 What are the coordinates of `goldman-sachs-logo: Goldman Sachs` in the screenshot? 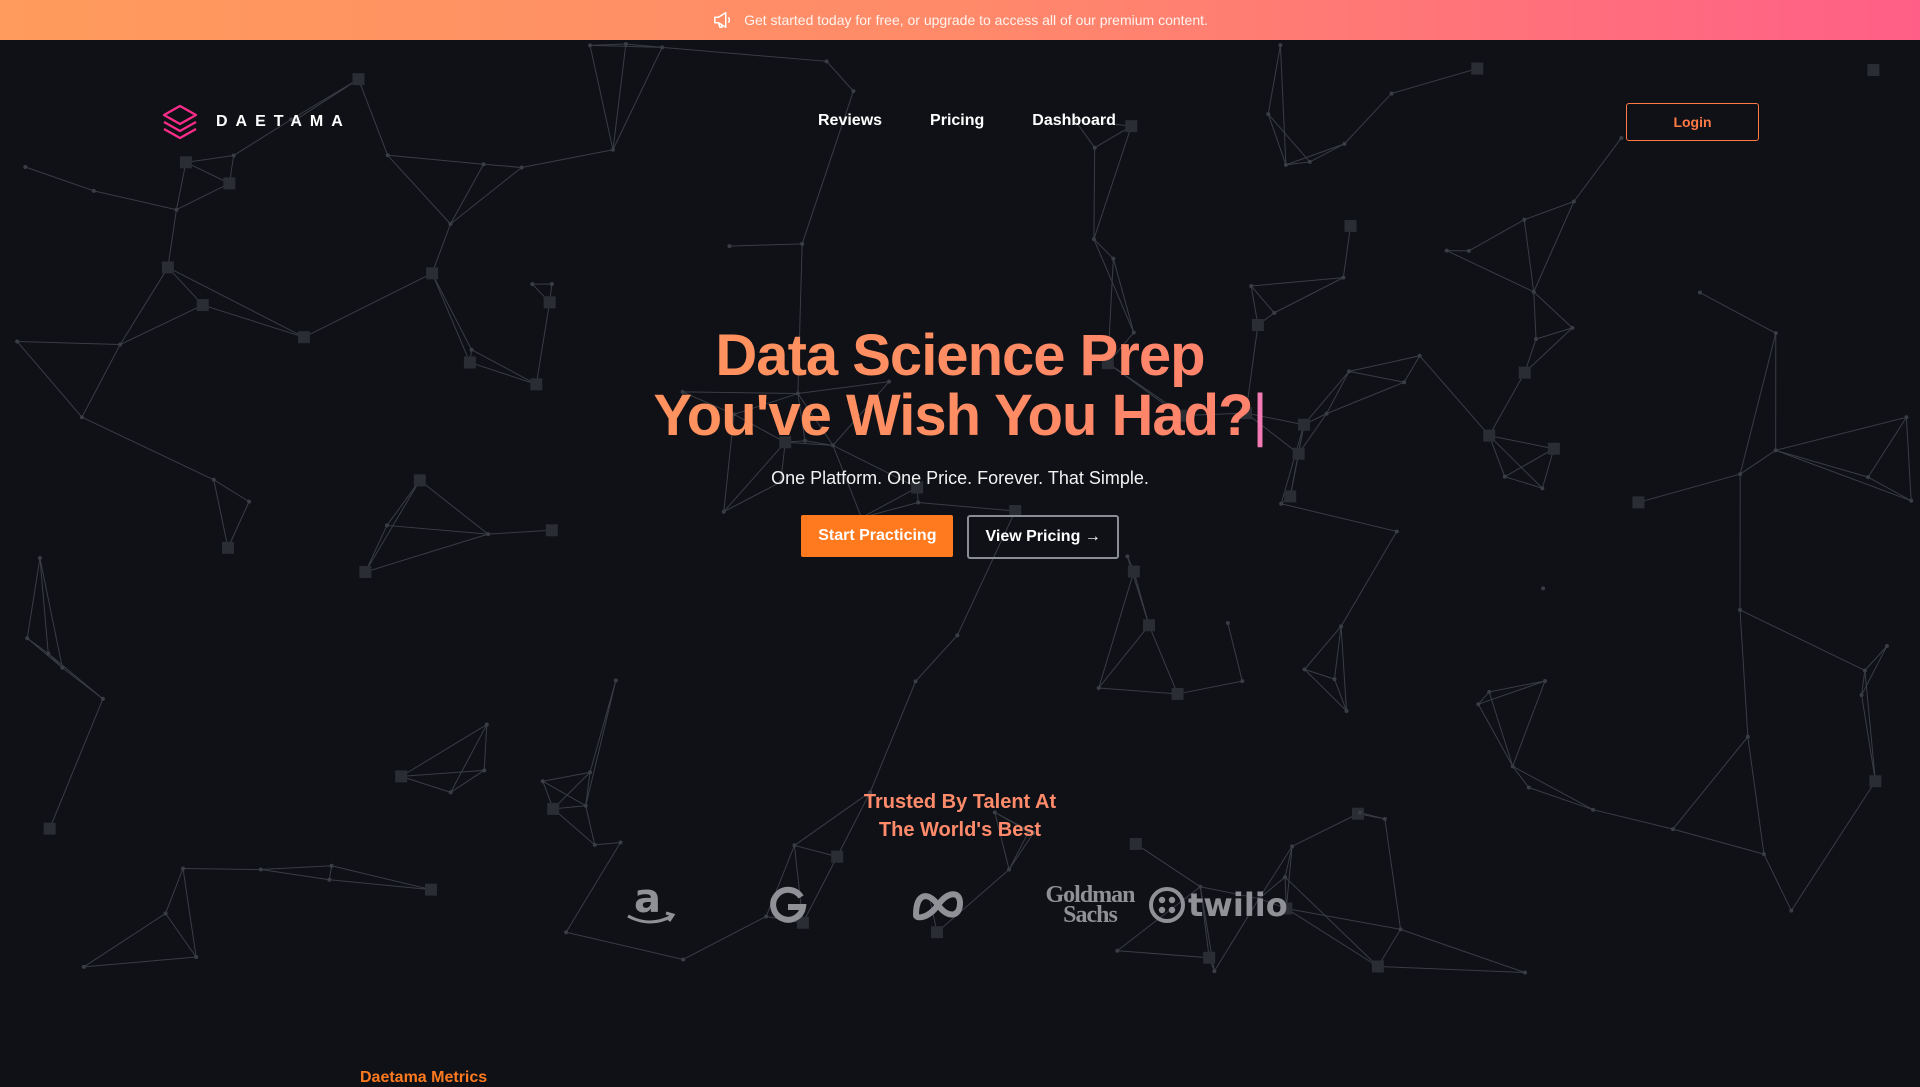 It's located at (1090, 905).